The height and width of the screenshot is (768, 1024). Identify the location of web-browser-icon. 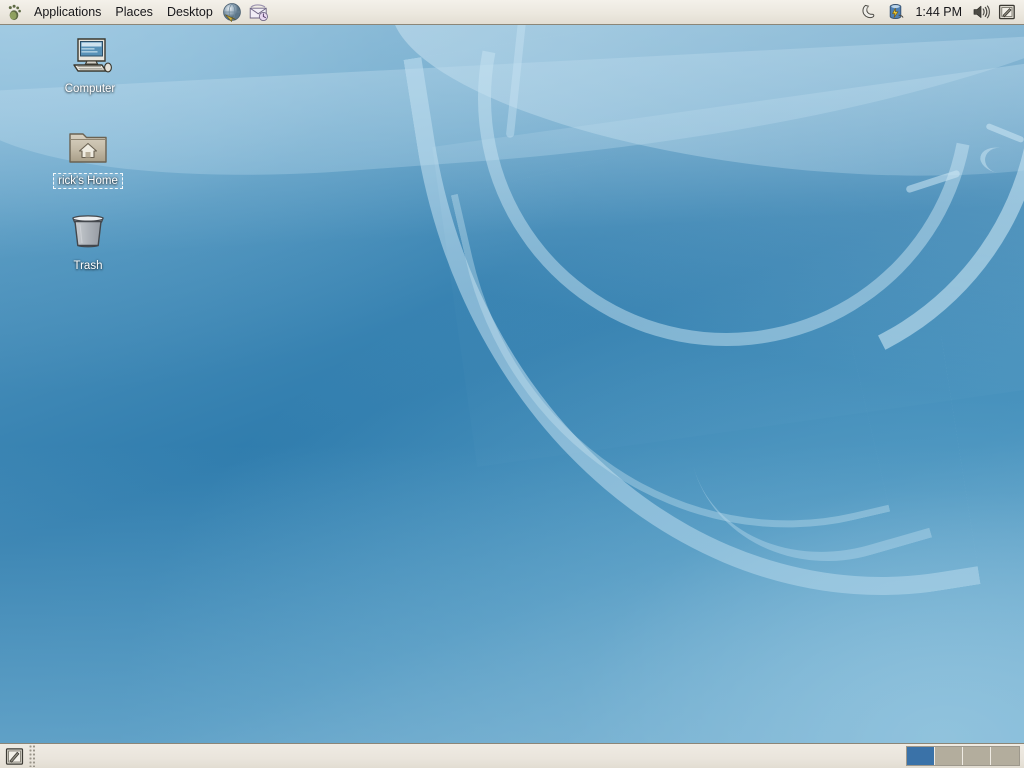
(233, 12).